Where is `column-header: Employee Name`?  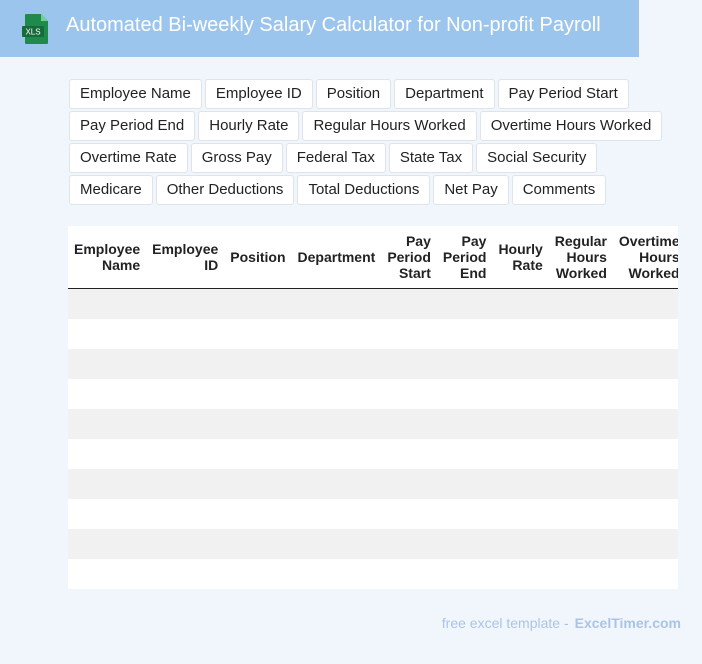
column-header: Employee Name is located at coordinates (107, 257).